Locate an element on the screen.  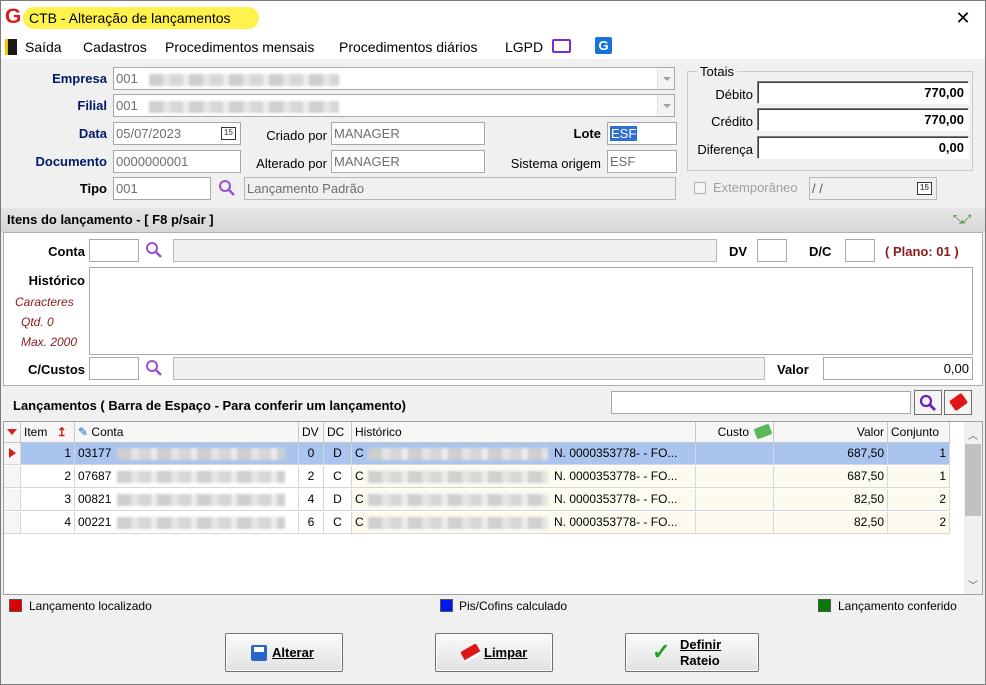
limpar-button: Limpar is located at coordinates (494, 652).